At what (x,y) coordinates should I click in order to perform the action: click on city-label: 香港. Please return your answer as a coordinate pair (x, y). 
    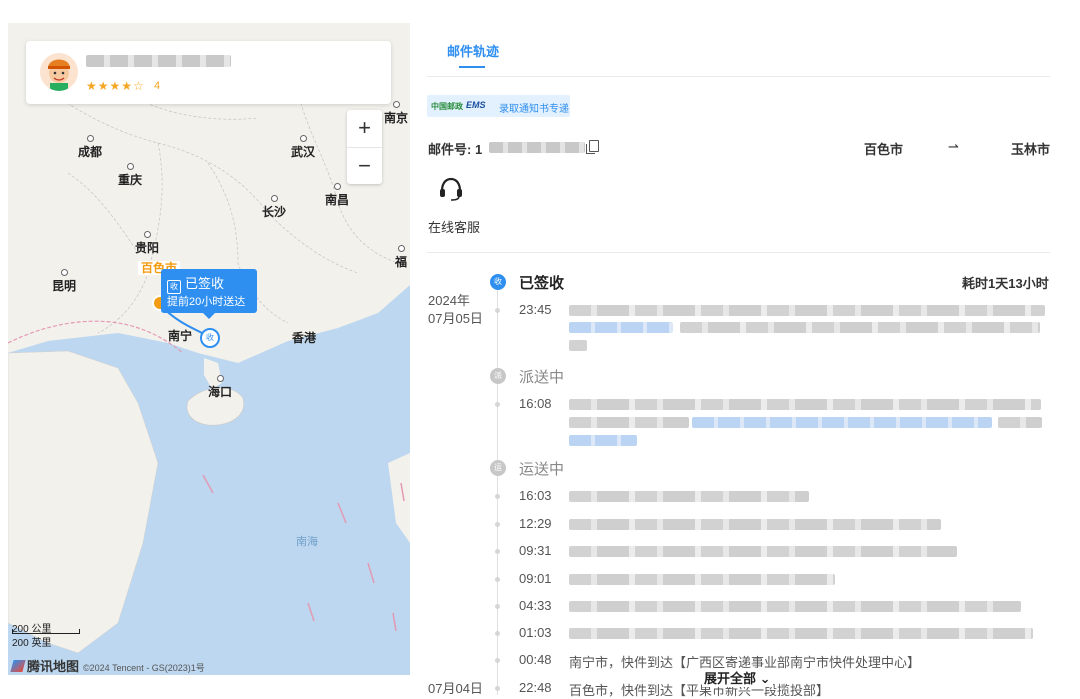
    Looking at the image, I should click on (304, 338).